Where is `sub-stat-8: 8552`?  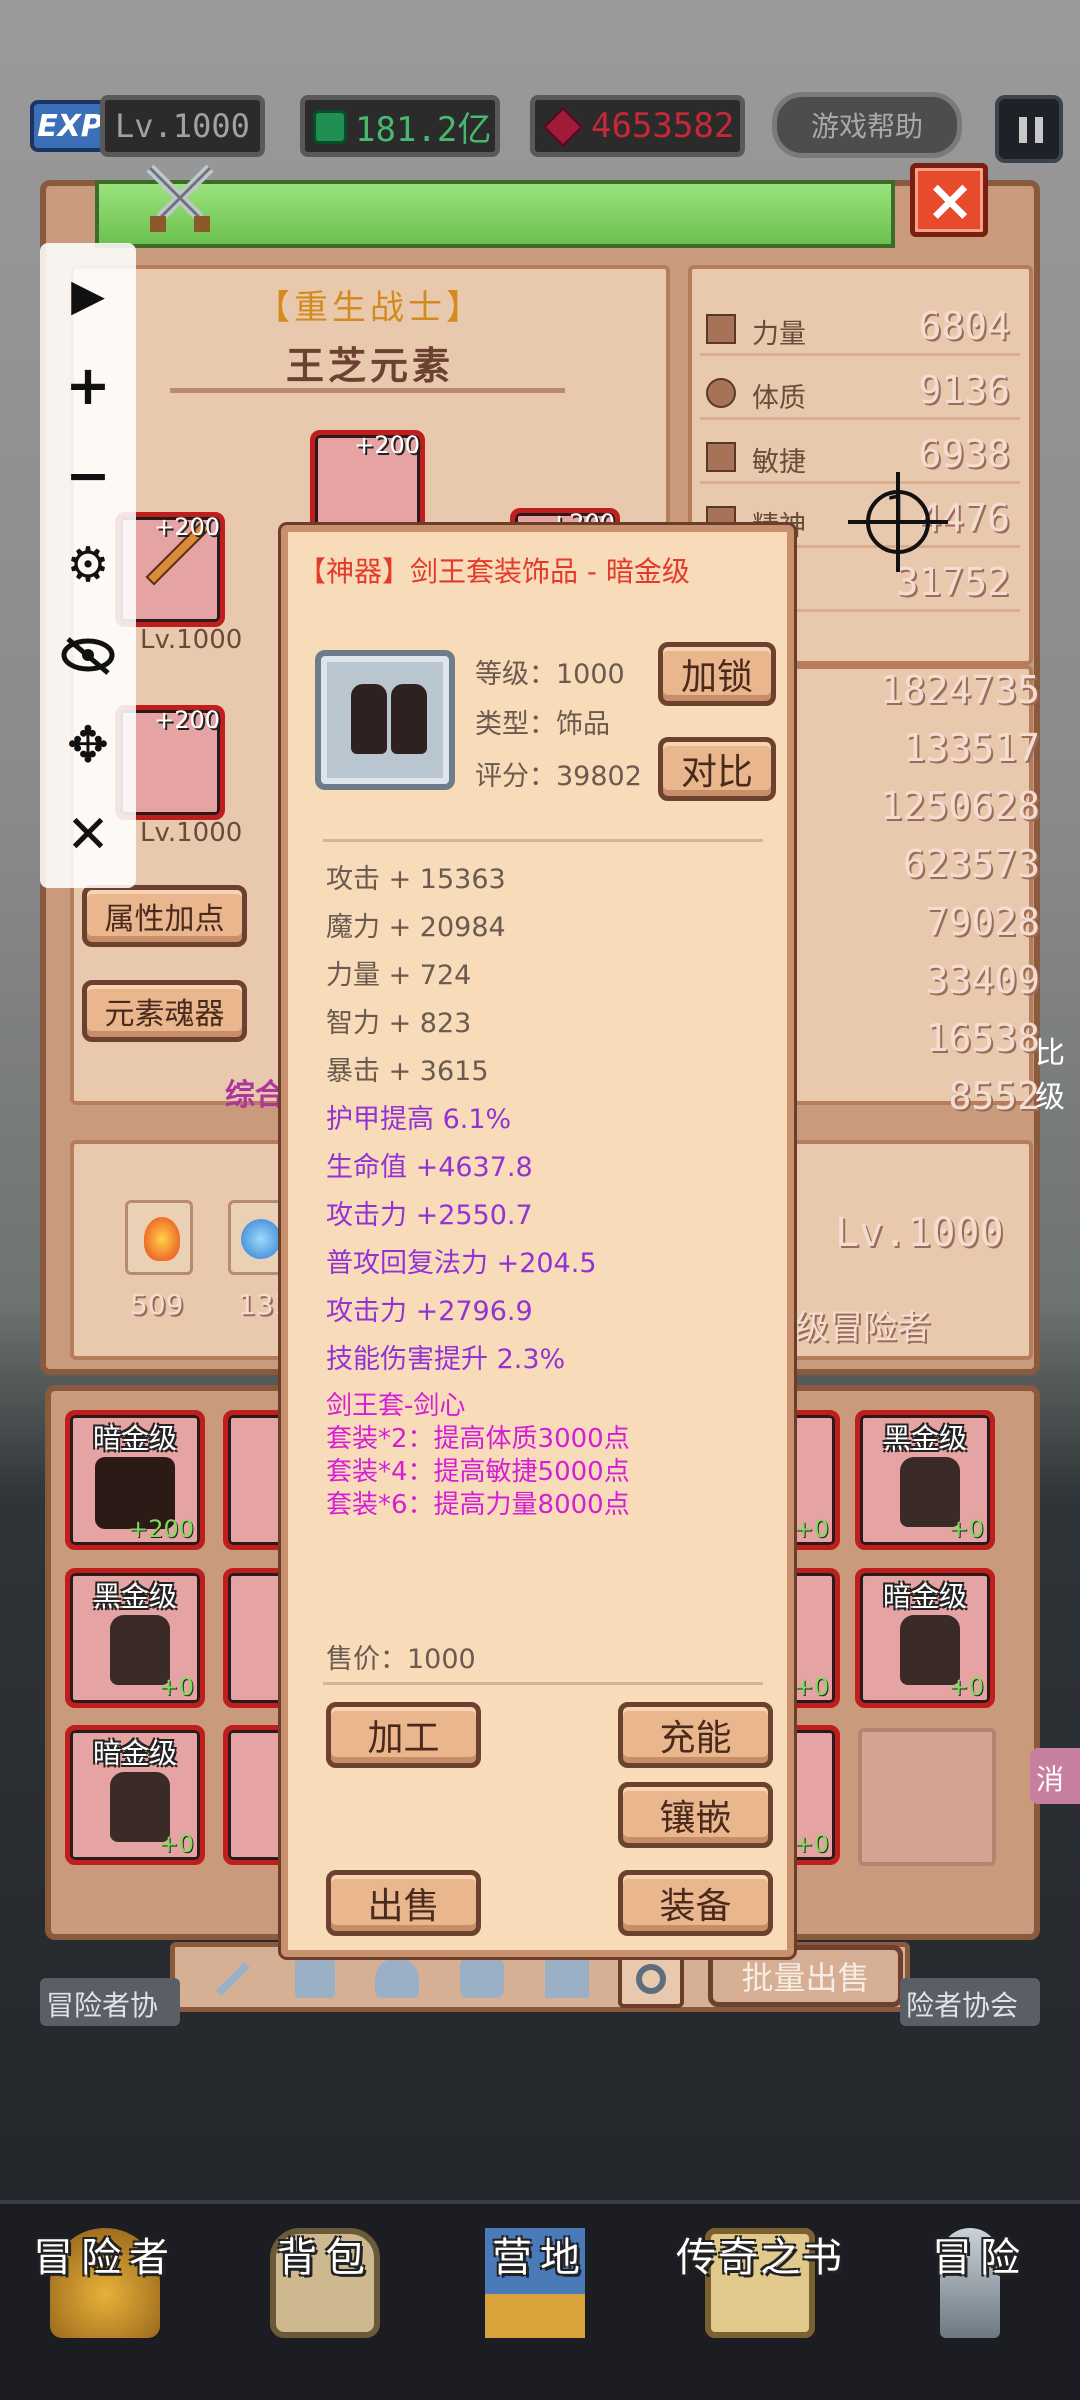
sub-stat-8: 8552 is located at coordinates (994, 1096).